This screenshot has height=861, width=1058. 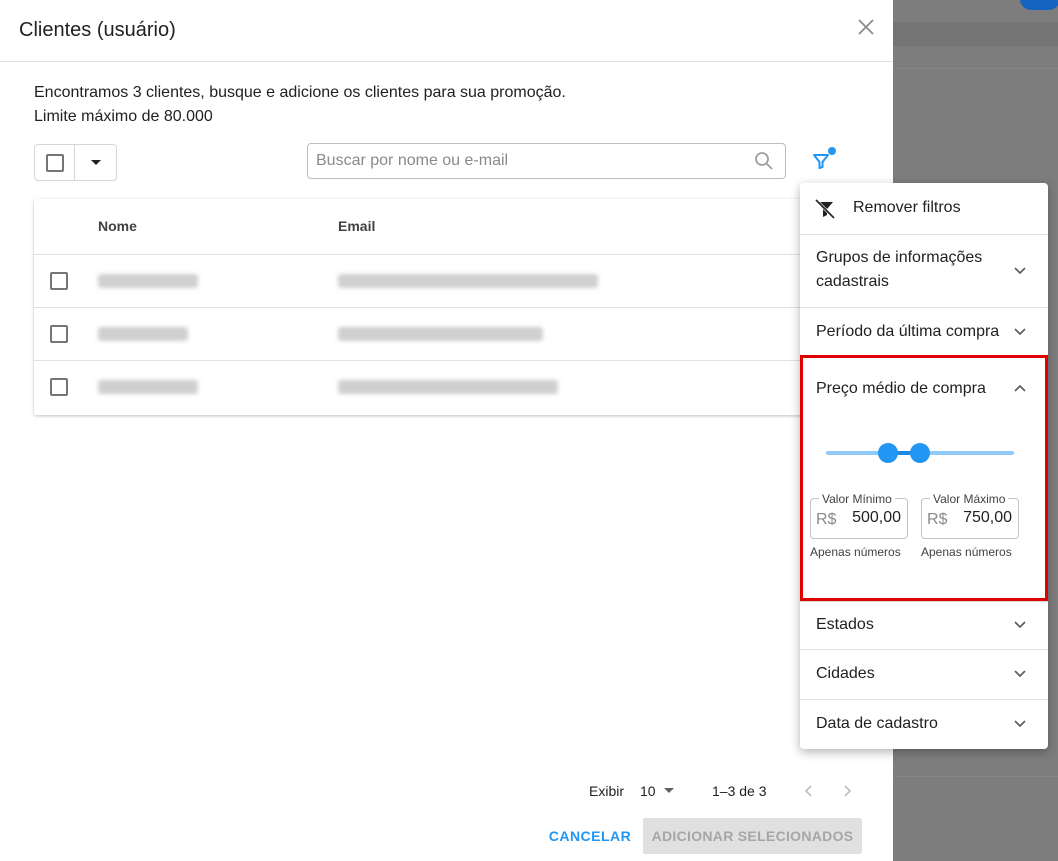 What do you see at coordinates (531, 161) in the screenshot?
I see `search-input` at bounding box center [531, 161].